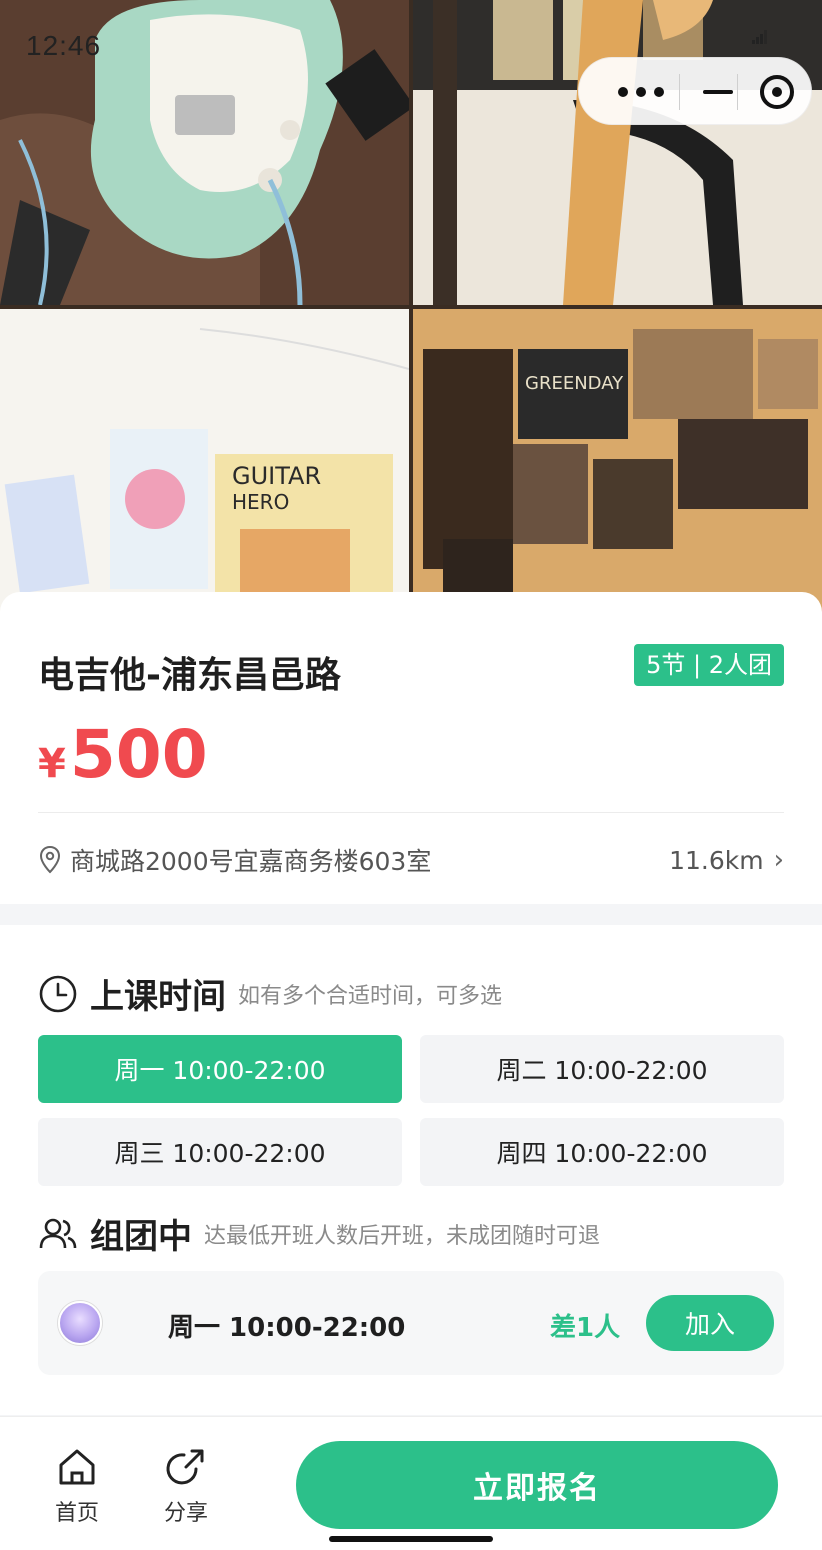 The height and width of the screenshot is (1550, 822). What do you see at coordinates (718, 92) in the screenshot?
I see `minimize-icon` at bounding box center [718, 92].